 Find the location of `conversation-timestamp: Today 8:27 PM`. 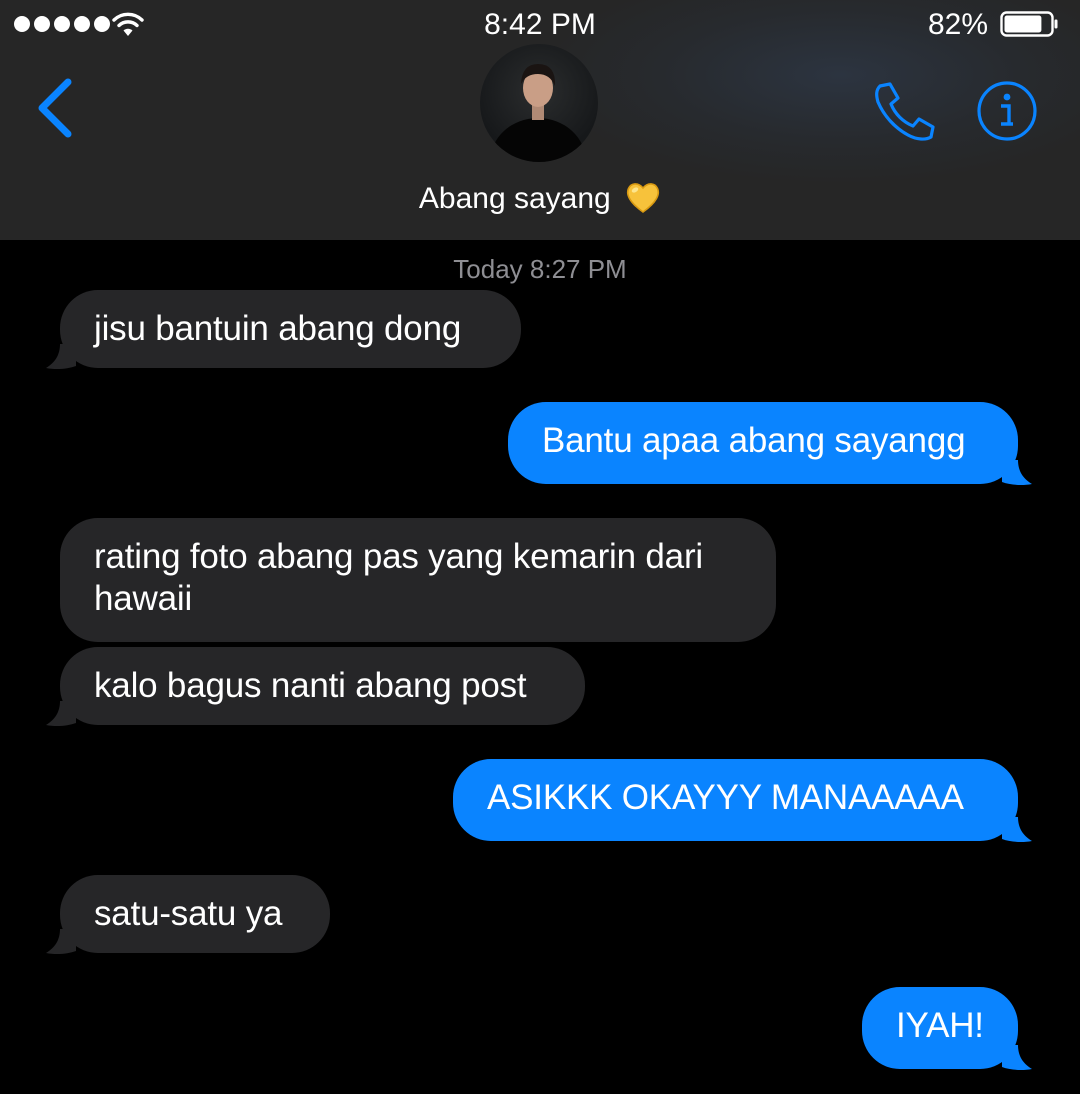

conversation-timestamp: Today 8:27 PM is located at coordinates (540, 269).